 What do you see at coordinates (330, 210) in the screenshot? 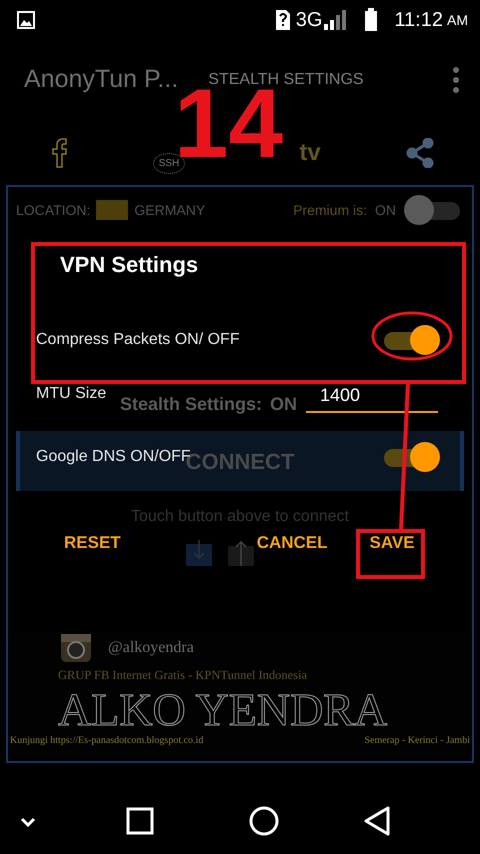
I see `premium-label: Premium is:` at bounding box center [330, 210].